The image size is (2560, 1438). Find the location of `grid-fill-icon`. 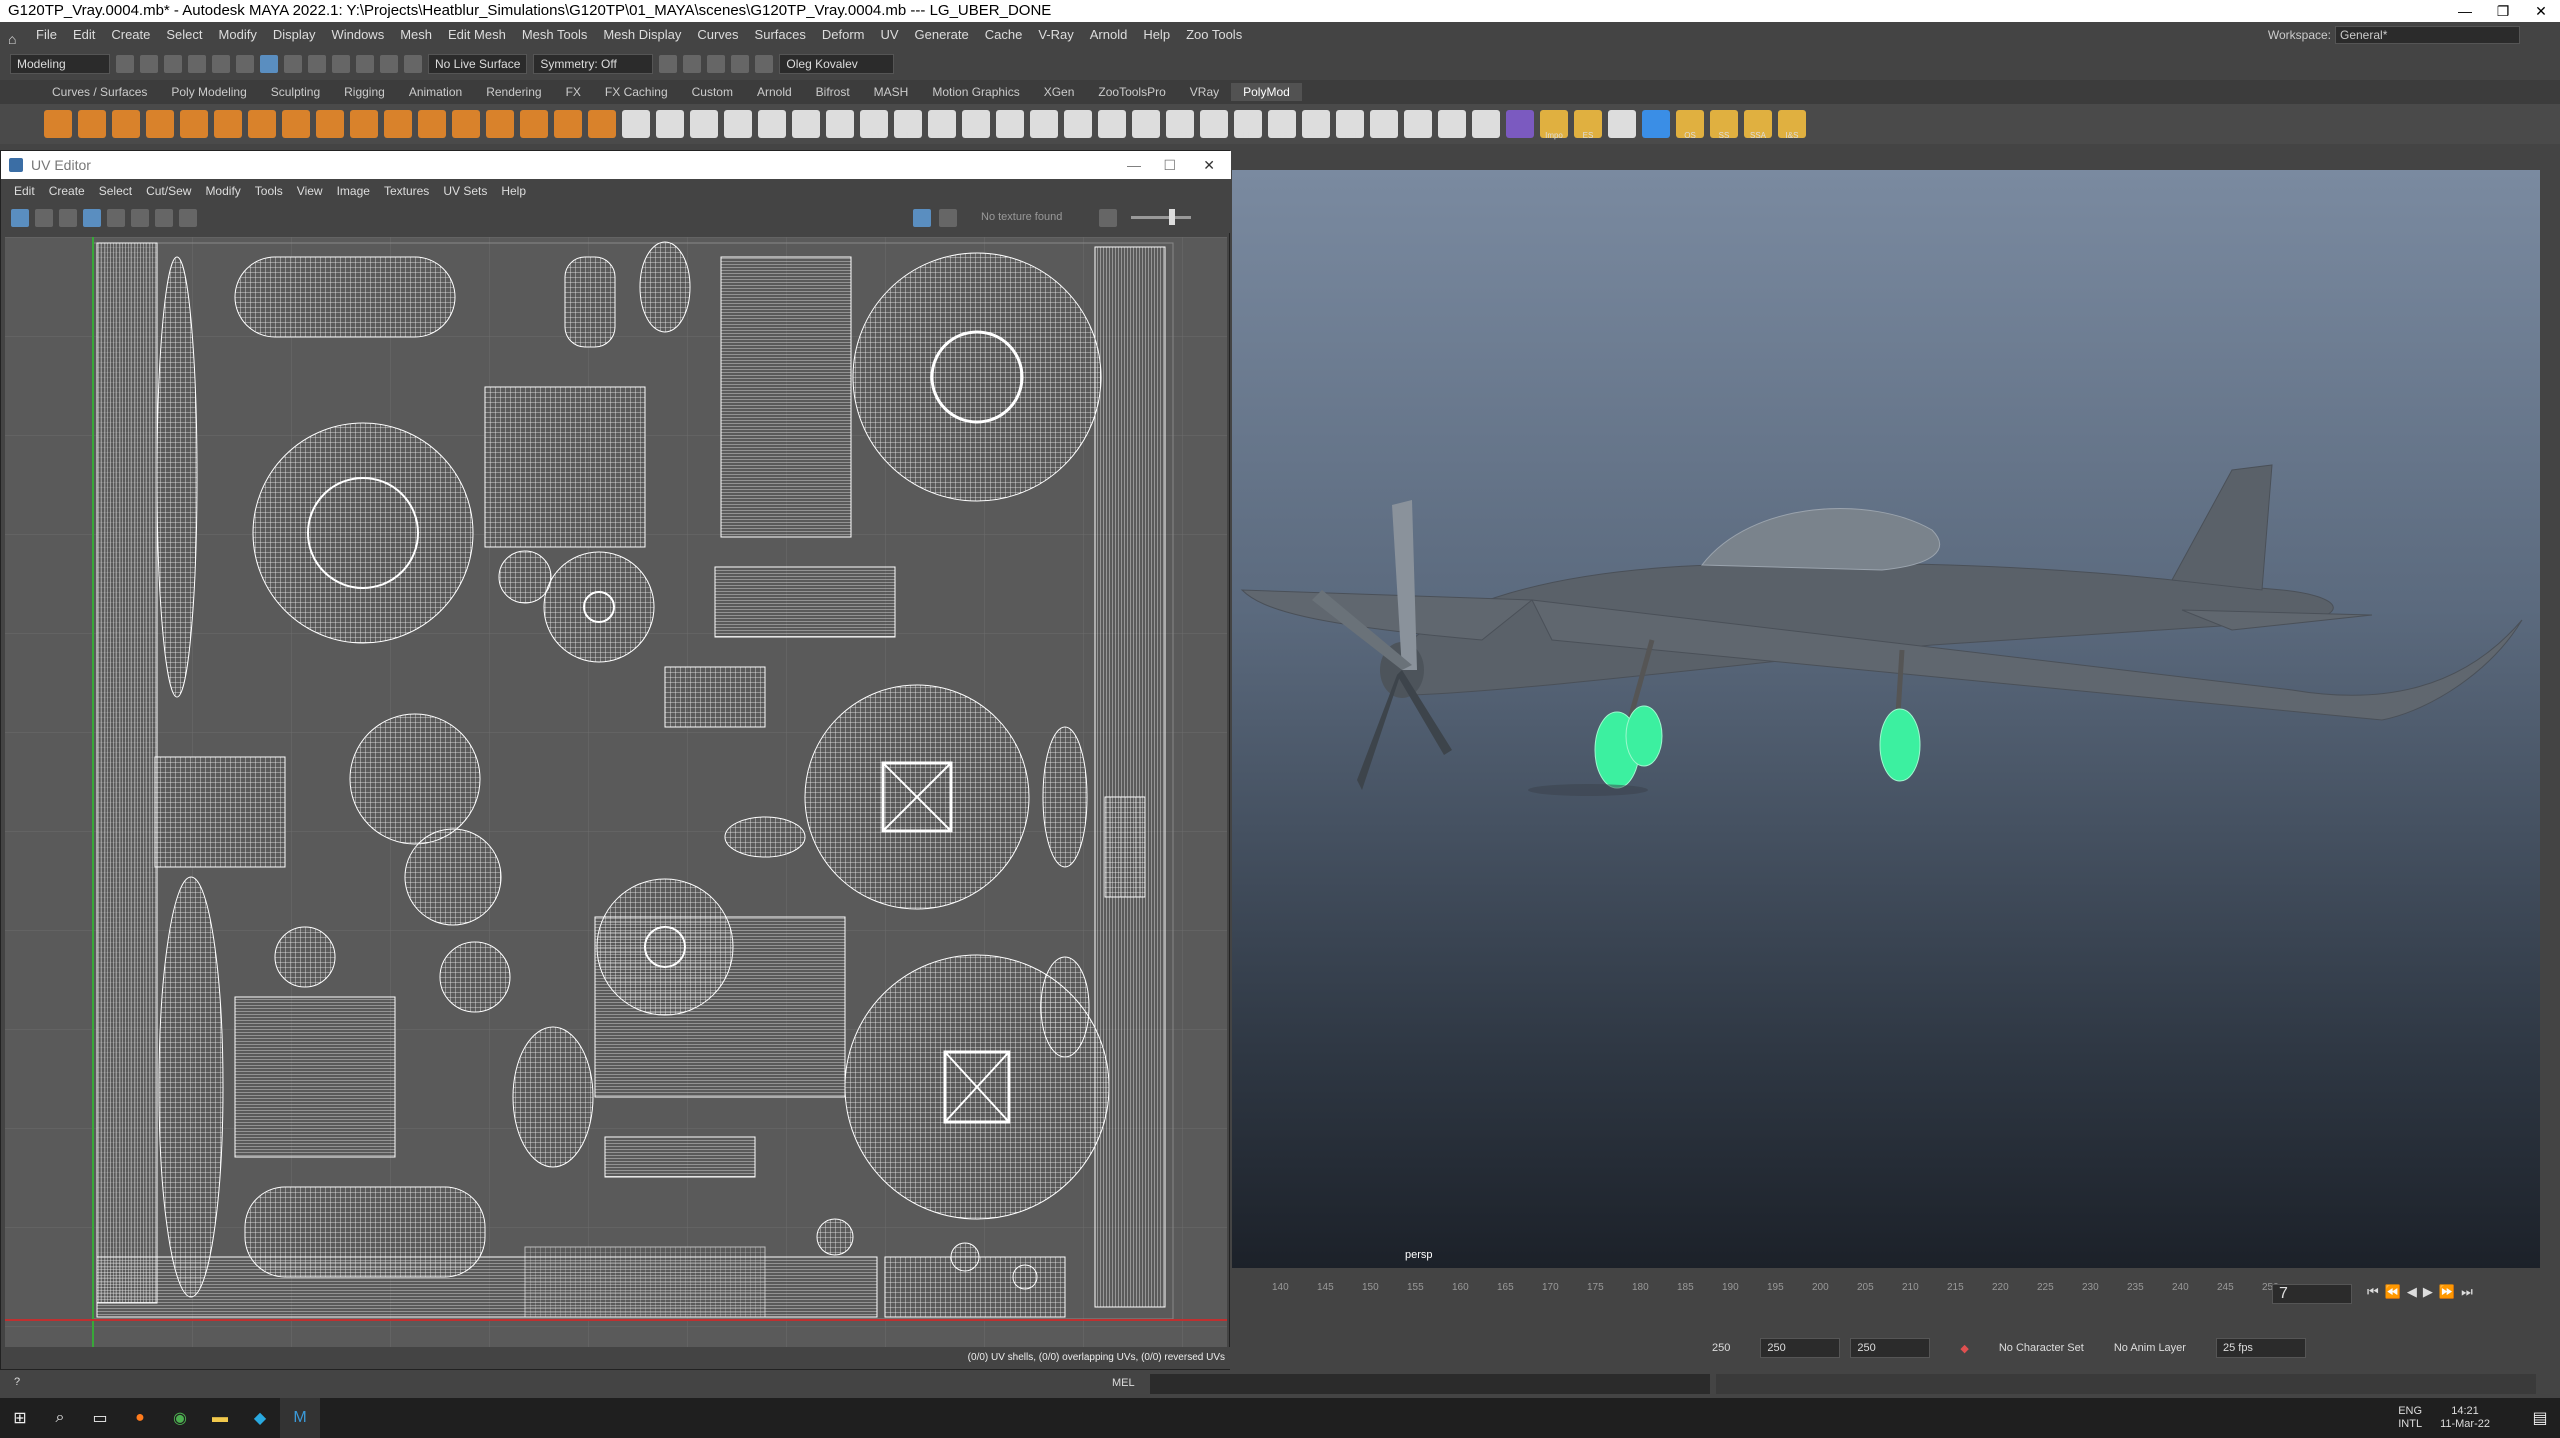

grid-fill-icon is located at coordinates (772, 124).